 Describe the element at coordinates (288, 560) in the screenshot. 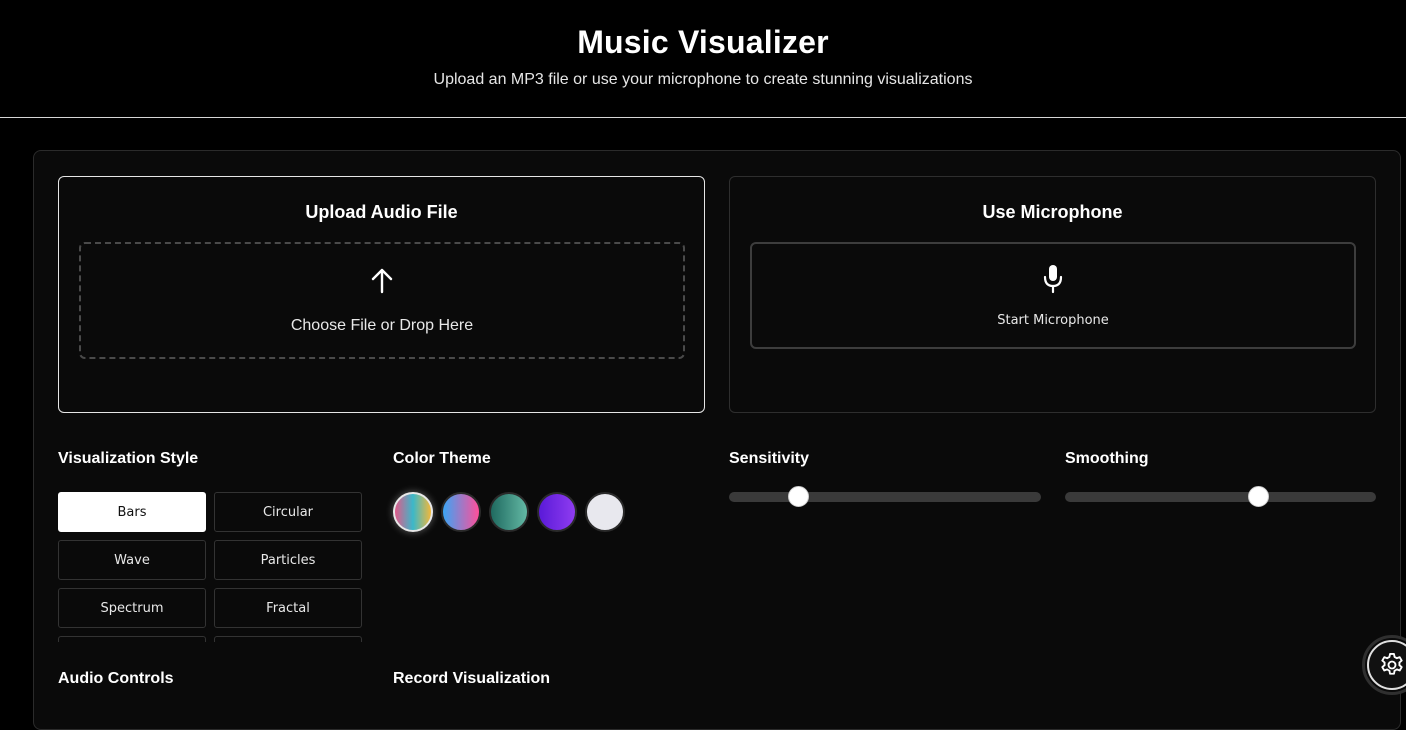

I see `style-particles-button: Particles` at that location.